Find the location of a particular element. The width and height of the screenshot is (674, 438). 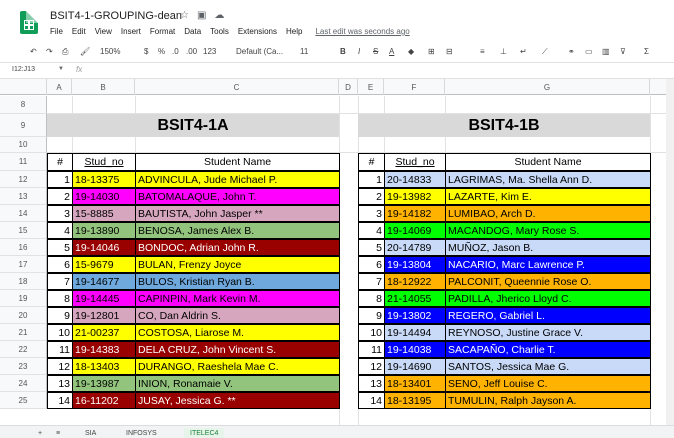

student-number-cell: 13 is located at coordinates (371, 383).